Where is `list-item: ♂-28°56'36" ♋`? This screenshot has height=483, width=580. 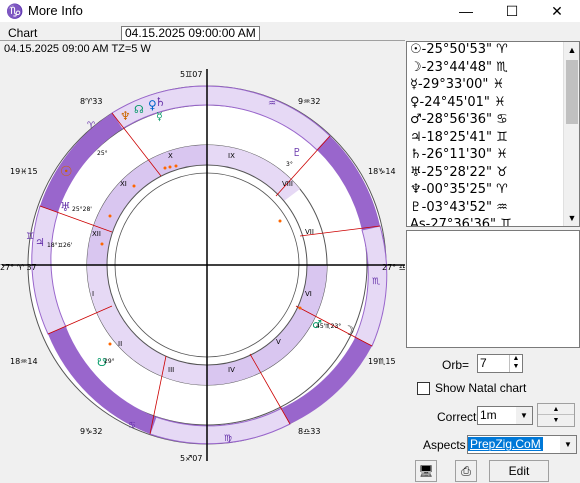
list-item: ♂-28°56'36" ♋ is located at coordinates (493, 121).